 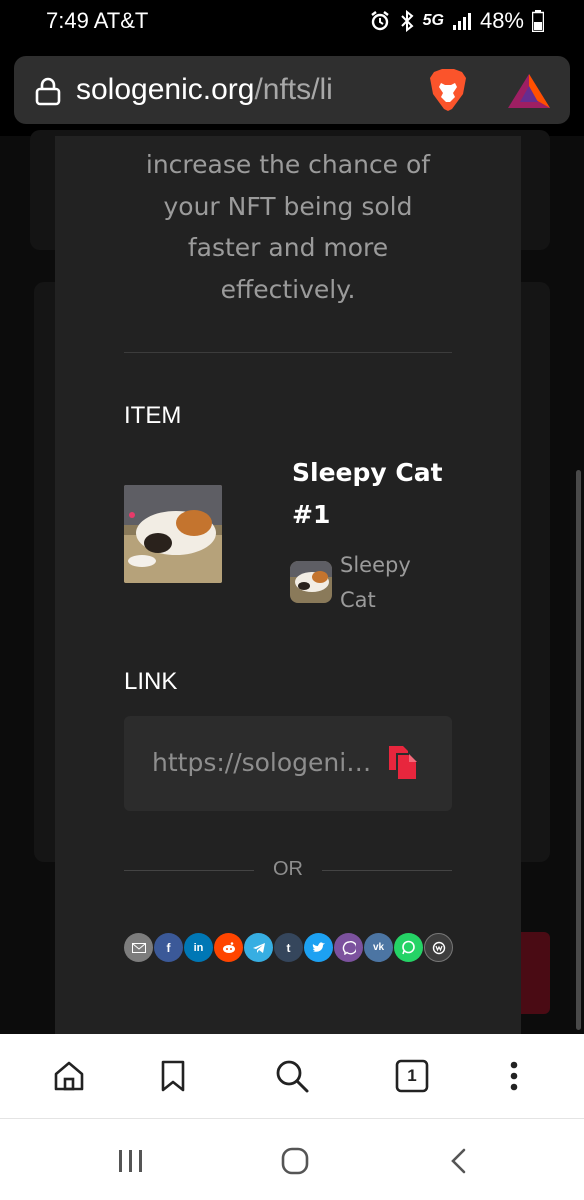 I want to click on home-button, so click(x=69, y=1076).